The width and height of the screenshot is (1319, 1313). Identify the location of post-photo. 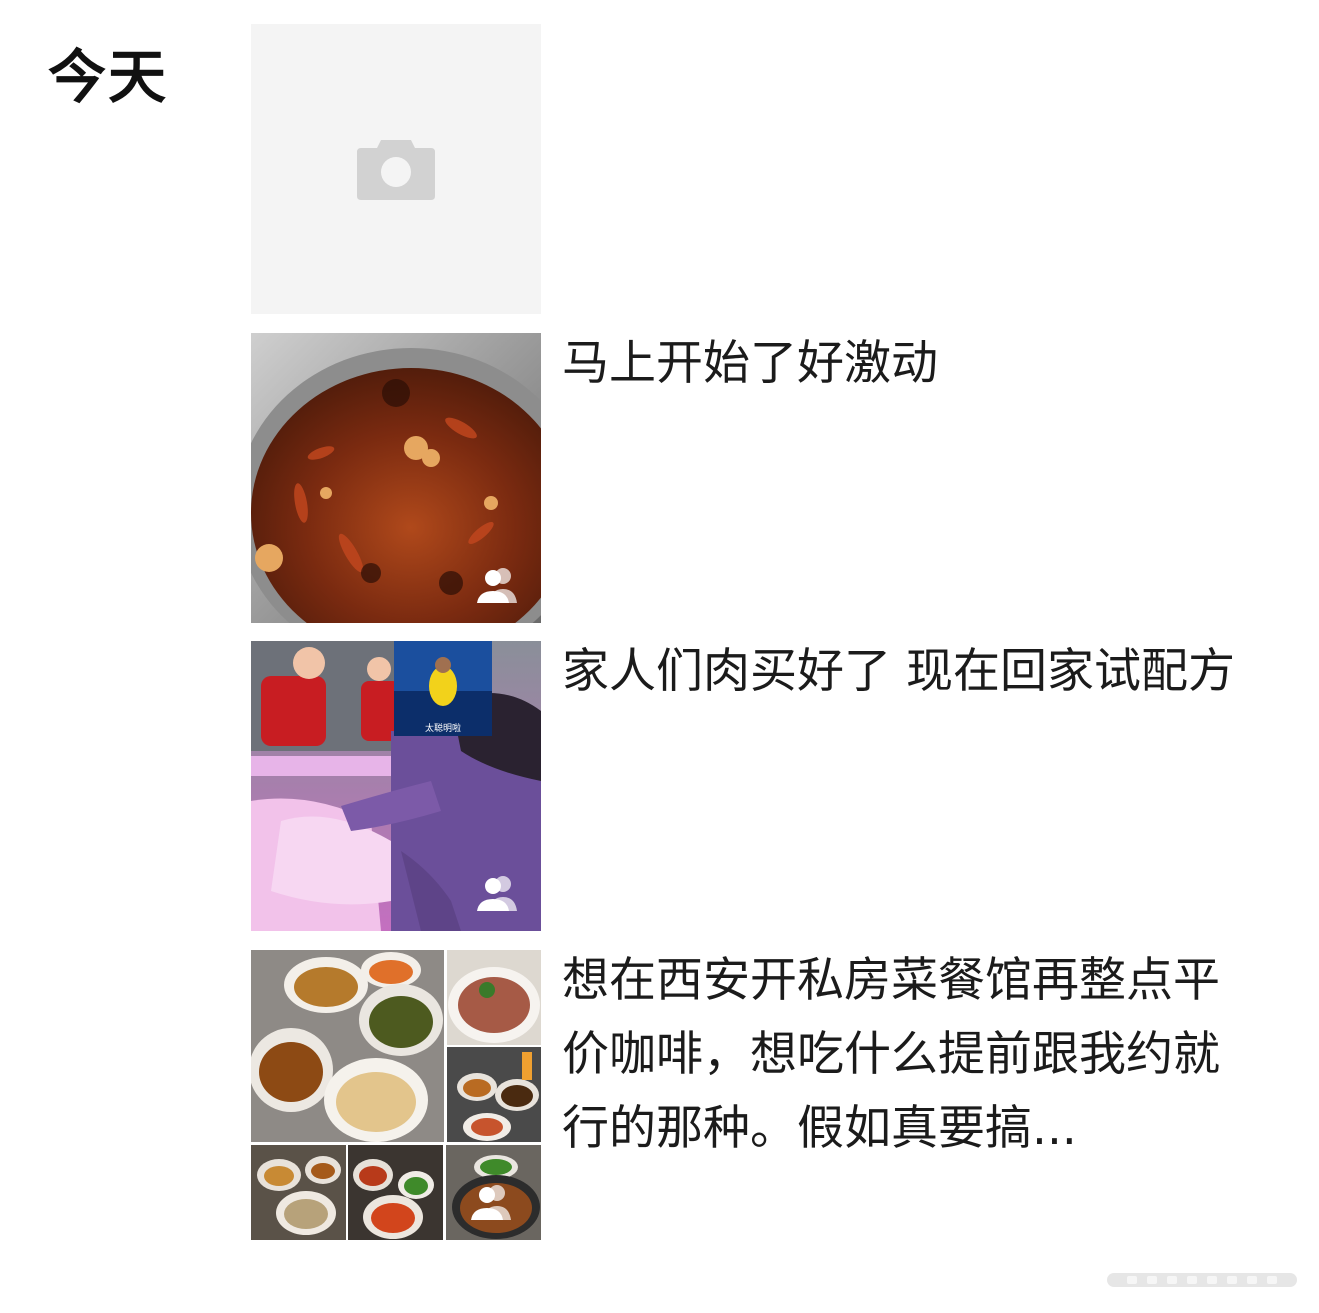
(396, 478).